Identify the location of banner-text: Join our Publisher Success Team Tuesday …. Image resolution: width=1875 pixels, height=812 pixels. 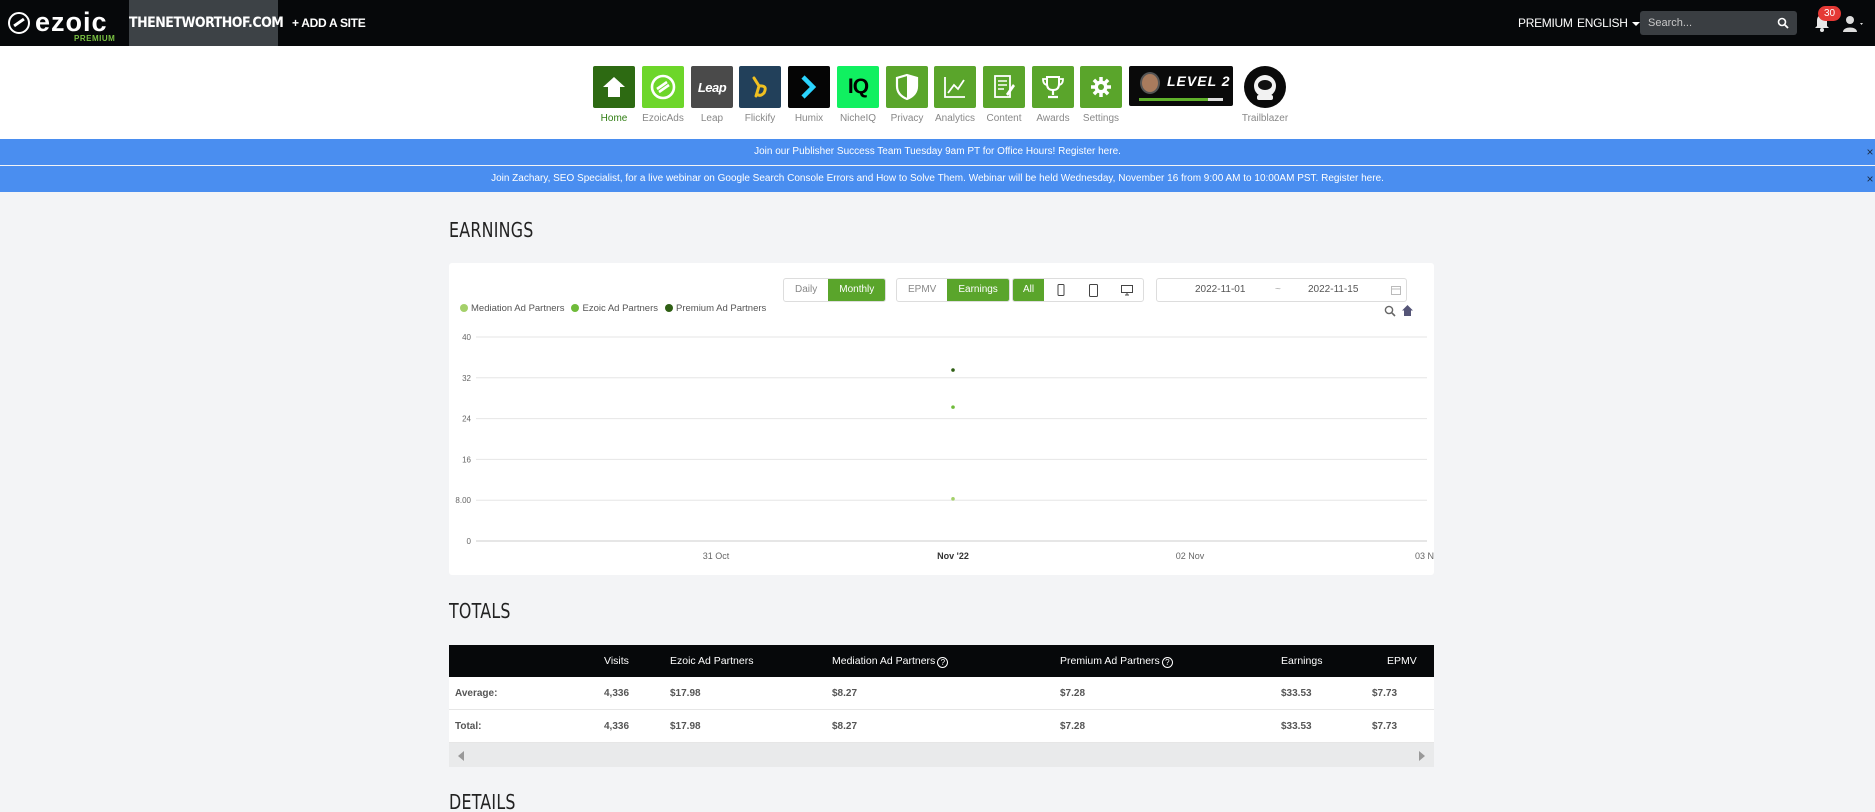
(905, 151).